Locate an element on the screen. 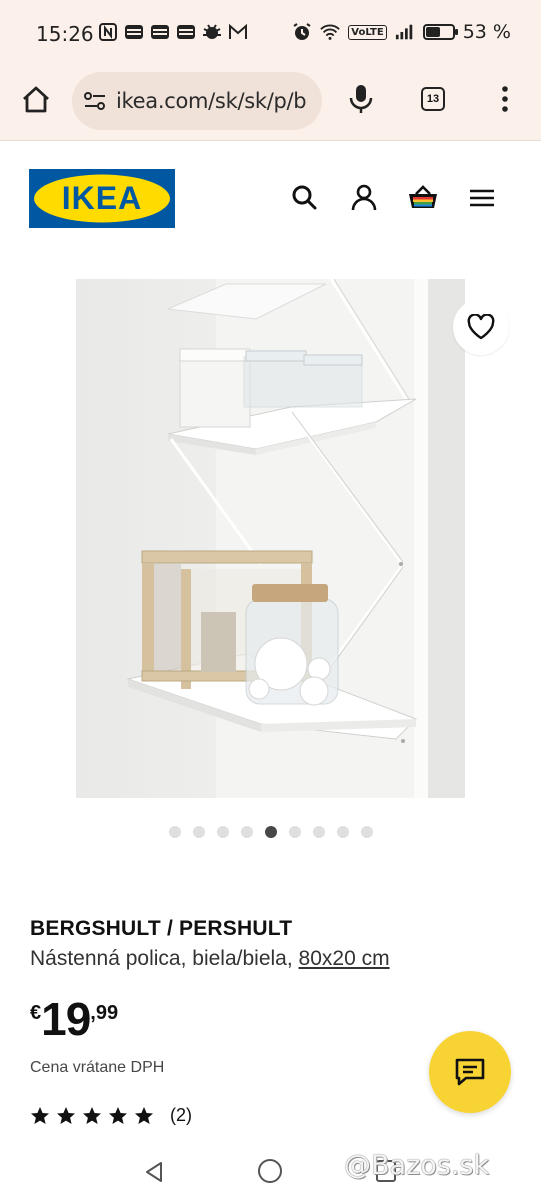  address-bar: ikea.com/sk/sk/p/b is located at coordinates (197, 101).